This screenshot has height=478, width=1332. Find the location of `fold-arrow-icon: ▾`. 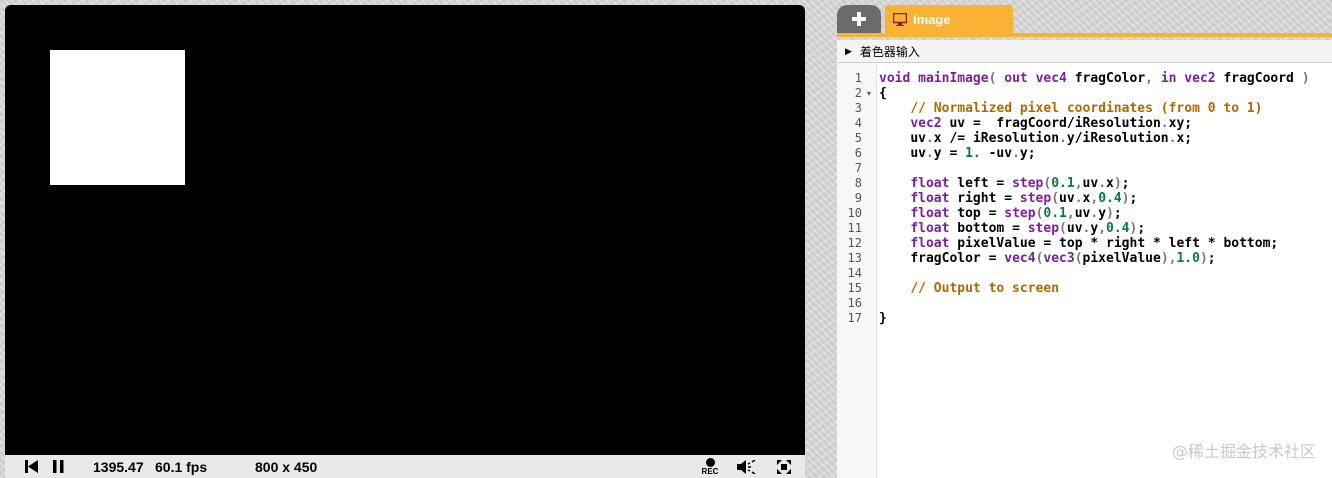

fold-arrow-icon: ▾ is located at coordinates (869, 93).